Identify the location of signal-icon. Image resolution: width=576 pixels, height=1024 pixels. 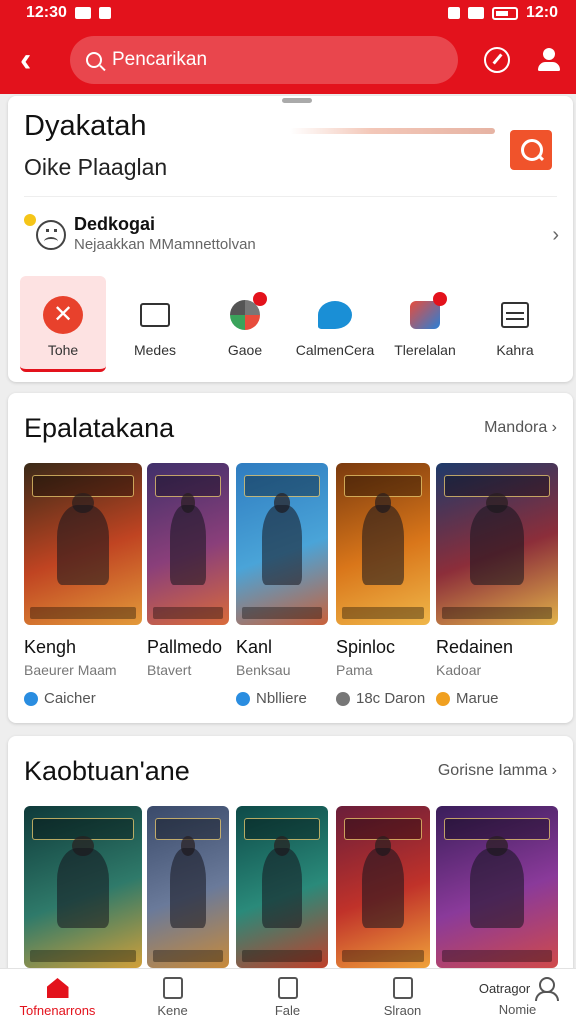
(453, 13).